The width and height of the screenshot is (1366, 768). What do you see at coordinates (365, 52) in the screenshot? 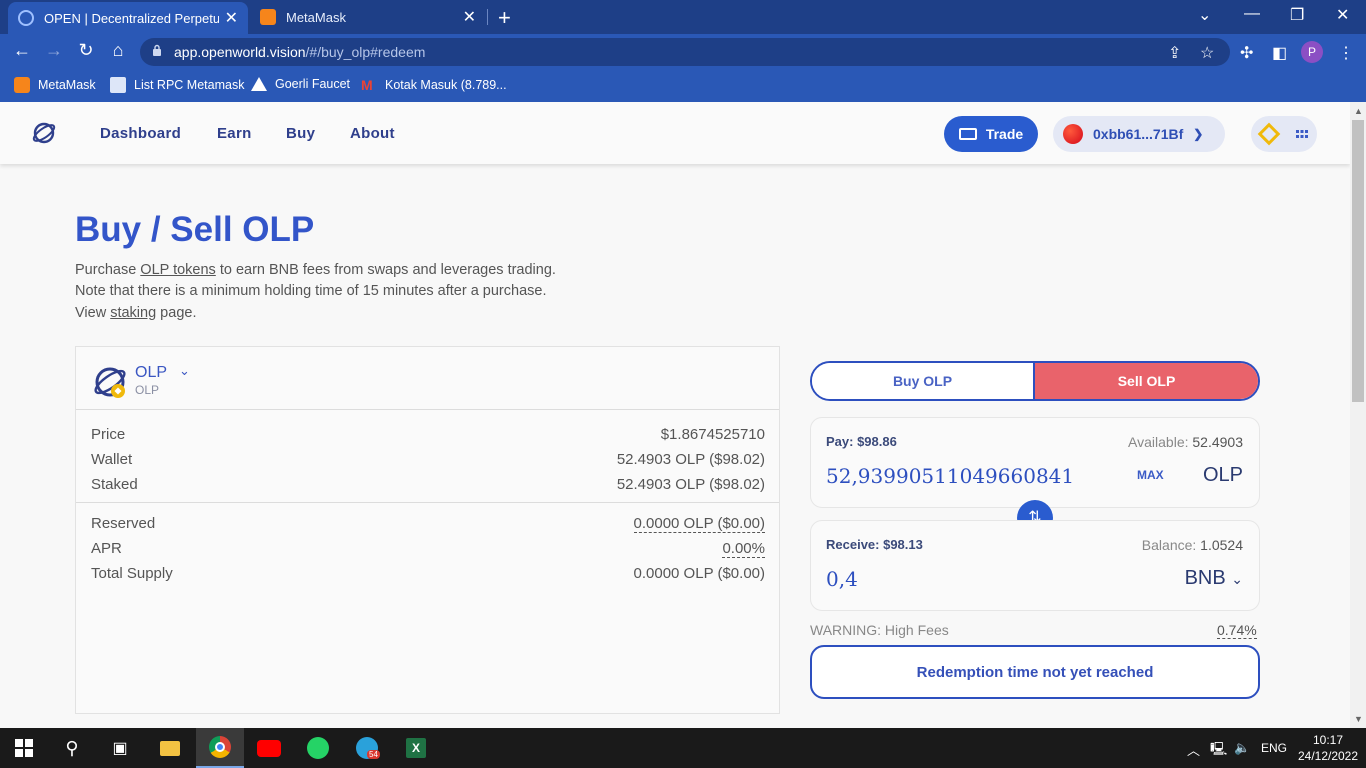
I see `url-path: /#/buy_olp#redeem` at bounding box center [365, 52].